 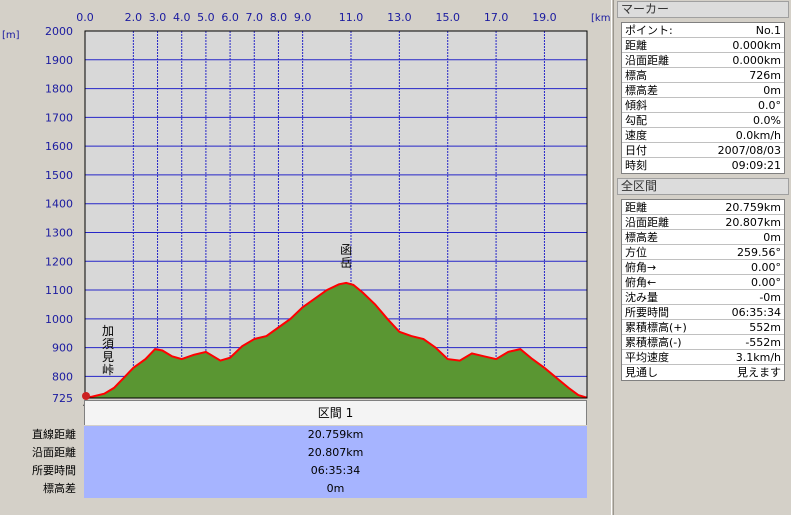 I want to click on panel-row-value: 259.56°, so click(x=759, y=252).